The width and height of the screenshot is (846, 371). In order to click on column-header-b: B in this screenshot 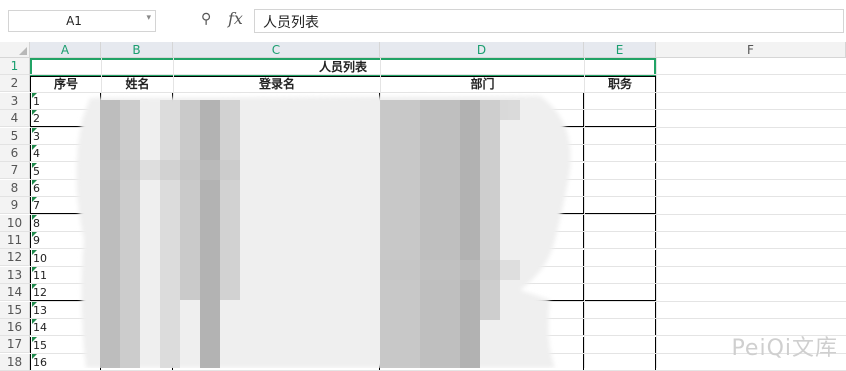, I will do `click(137, 50)`.